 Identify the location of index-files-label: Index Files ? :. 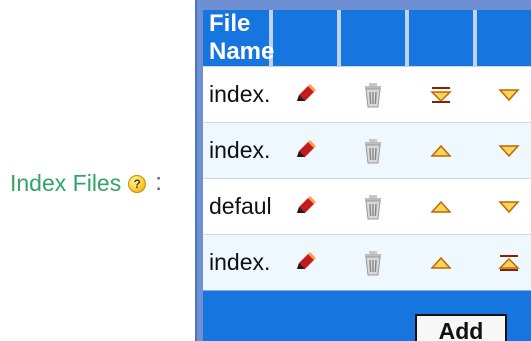
(86, 183).